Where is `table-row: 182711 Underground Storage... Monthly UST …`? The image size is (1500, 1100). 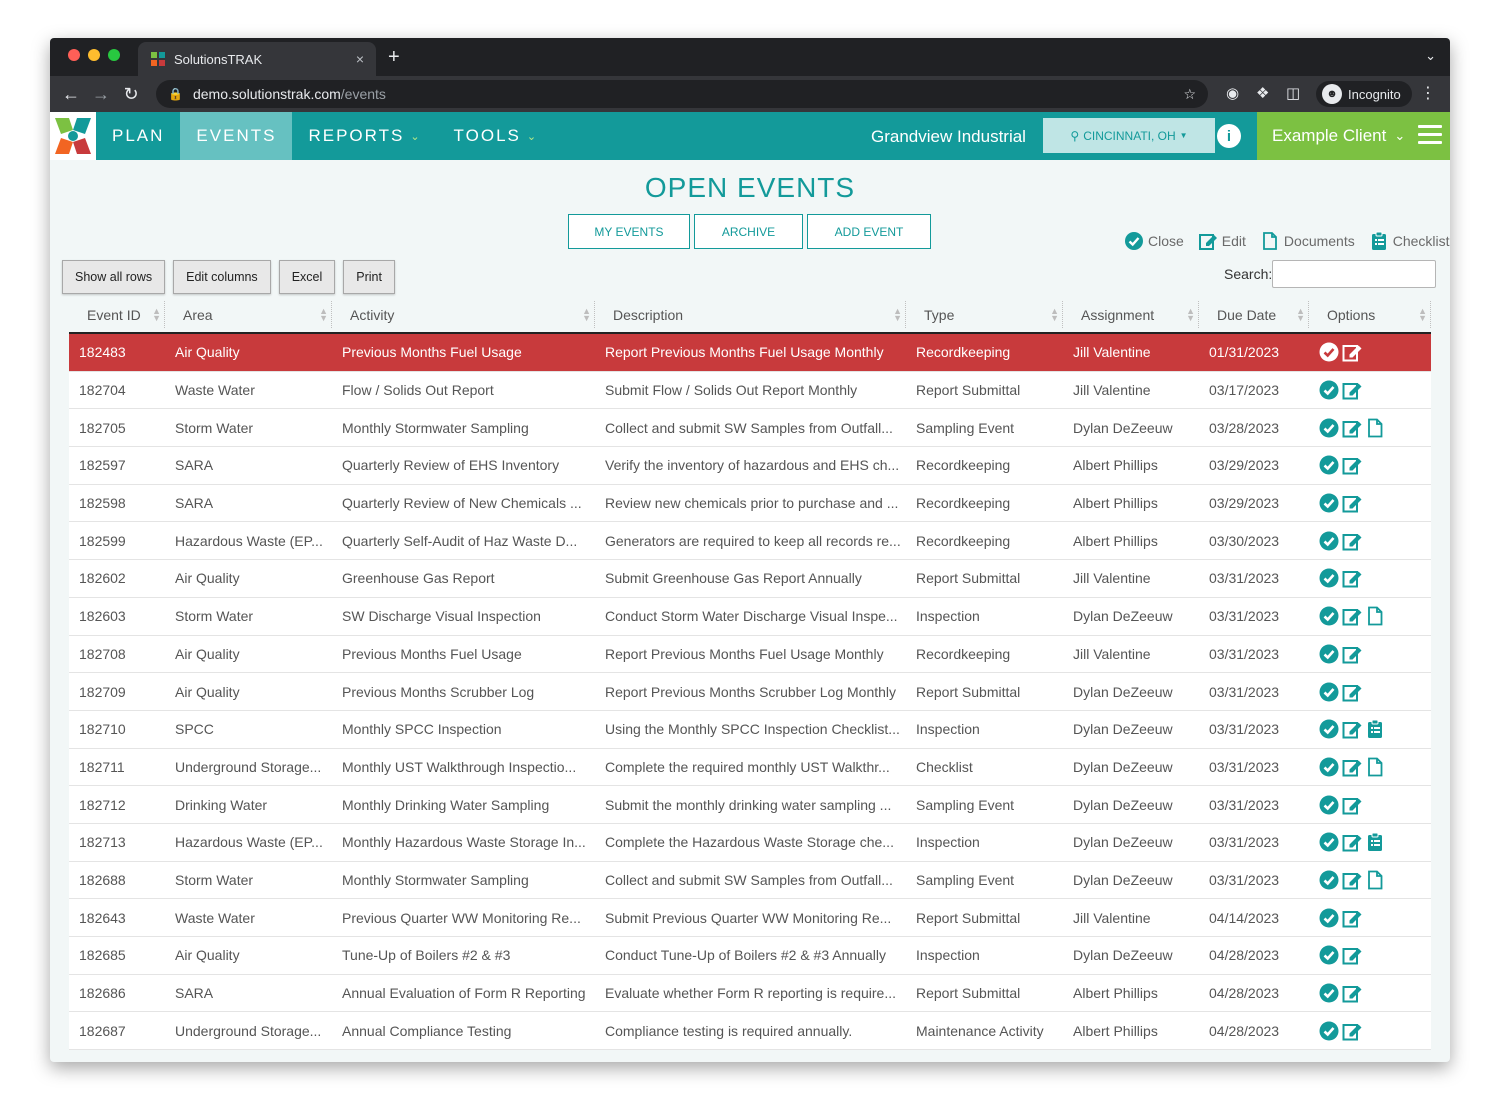 table-row: 182711 Underground Storage... Monthly UST … is located at coordinates (750, 767).